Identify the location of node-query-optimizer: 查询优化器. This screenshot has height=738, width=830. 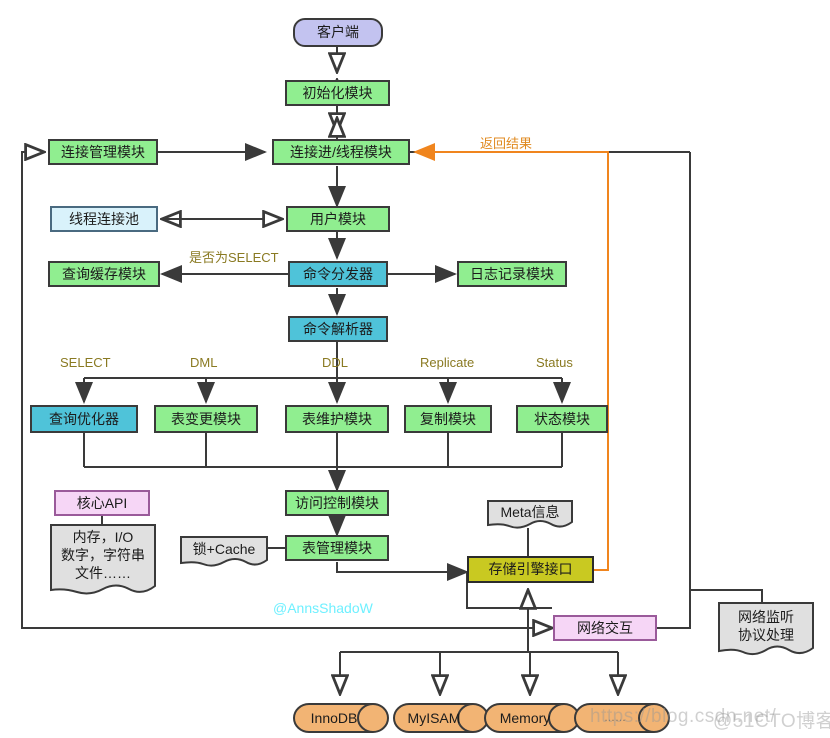
(84, 419).